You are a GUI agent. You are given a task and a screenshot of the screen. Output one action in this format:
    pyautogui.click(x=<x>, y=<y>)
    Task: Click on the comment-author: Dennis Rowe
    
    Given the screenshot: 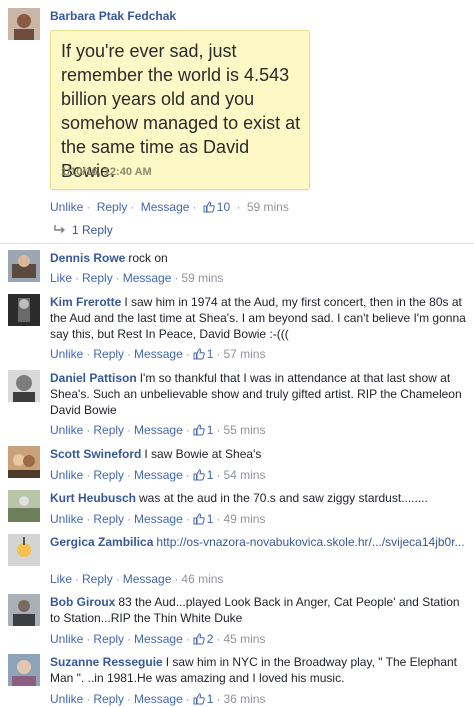 What is the action you would take?
    pyautogui.click(x=87, y=258)
    